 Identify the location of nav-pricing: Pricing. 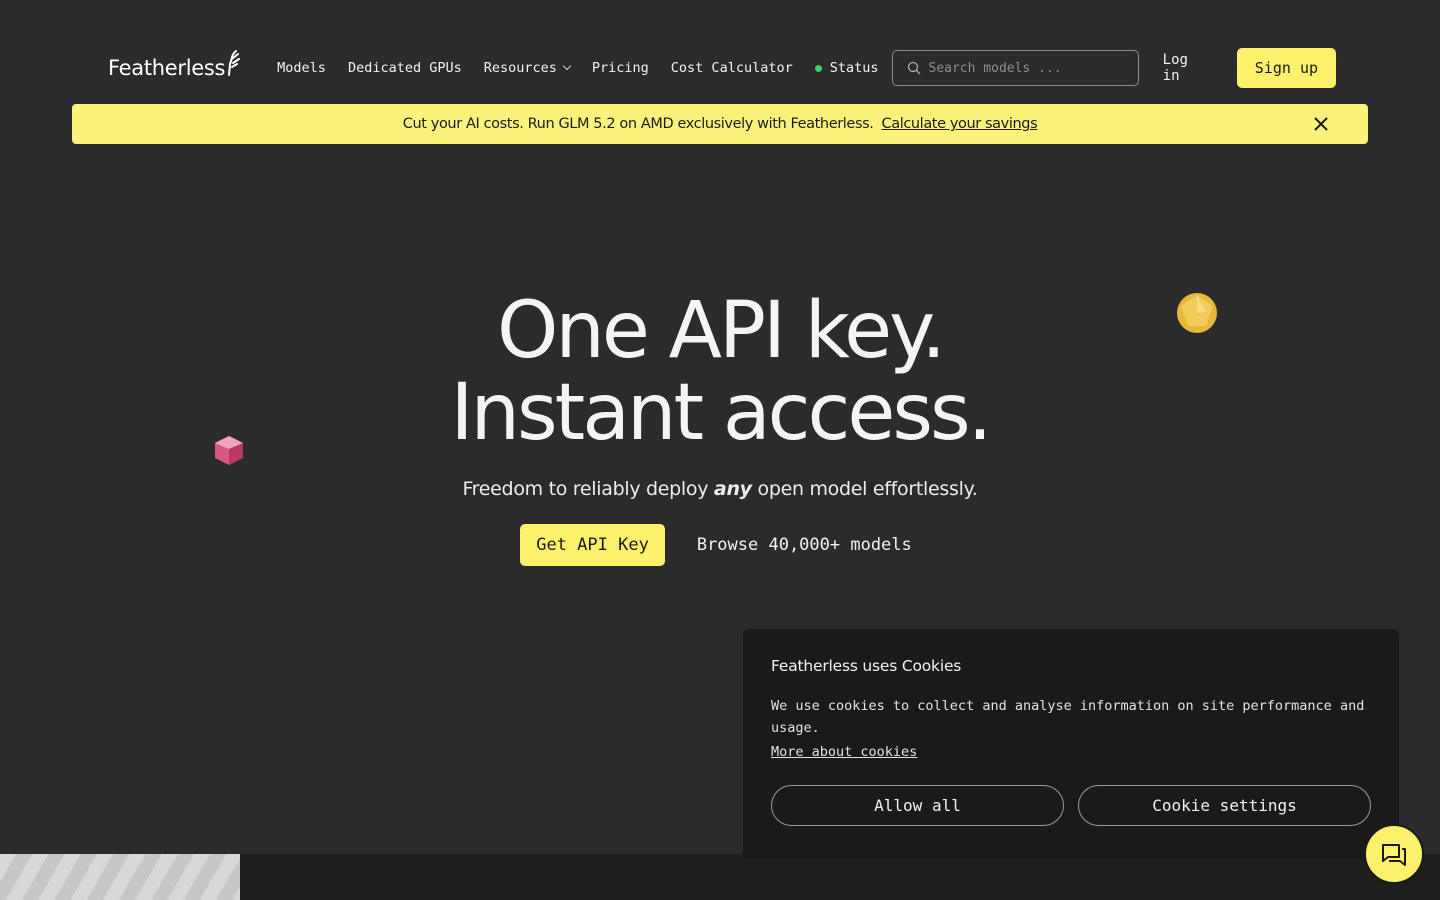
(620, 68).